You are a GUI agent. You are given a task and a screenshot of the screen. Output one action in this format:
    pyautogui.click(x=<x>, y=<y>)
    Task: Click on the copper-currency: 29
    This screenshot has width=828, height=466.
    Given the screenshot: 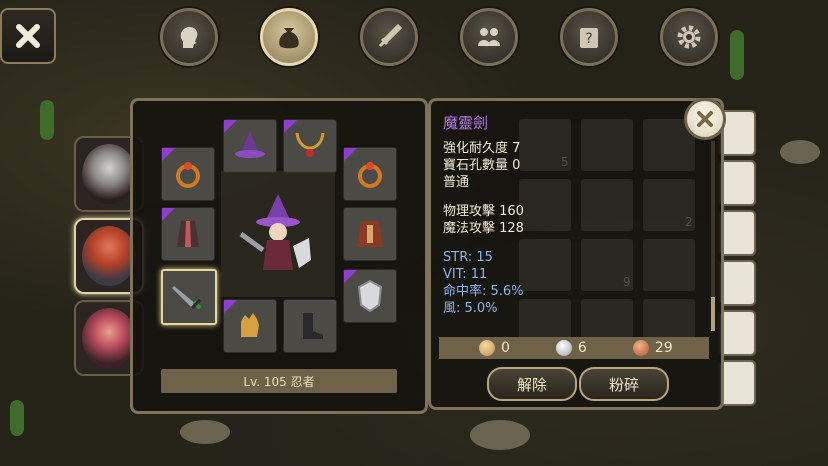 What is the action you would take?
    pyautogui.click(x=652, y=348)
    